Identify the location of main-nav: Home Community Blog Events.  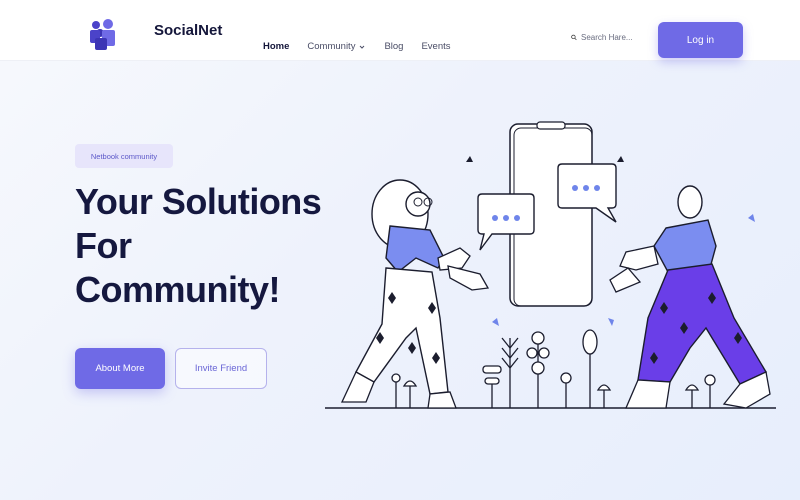
(366, 46).